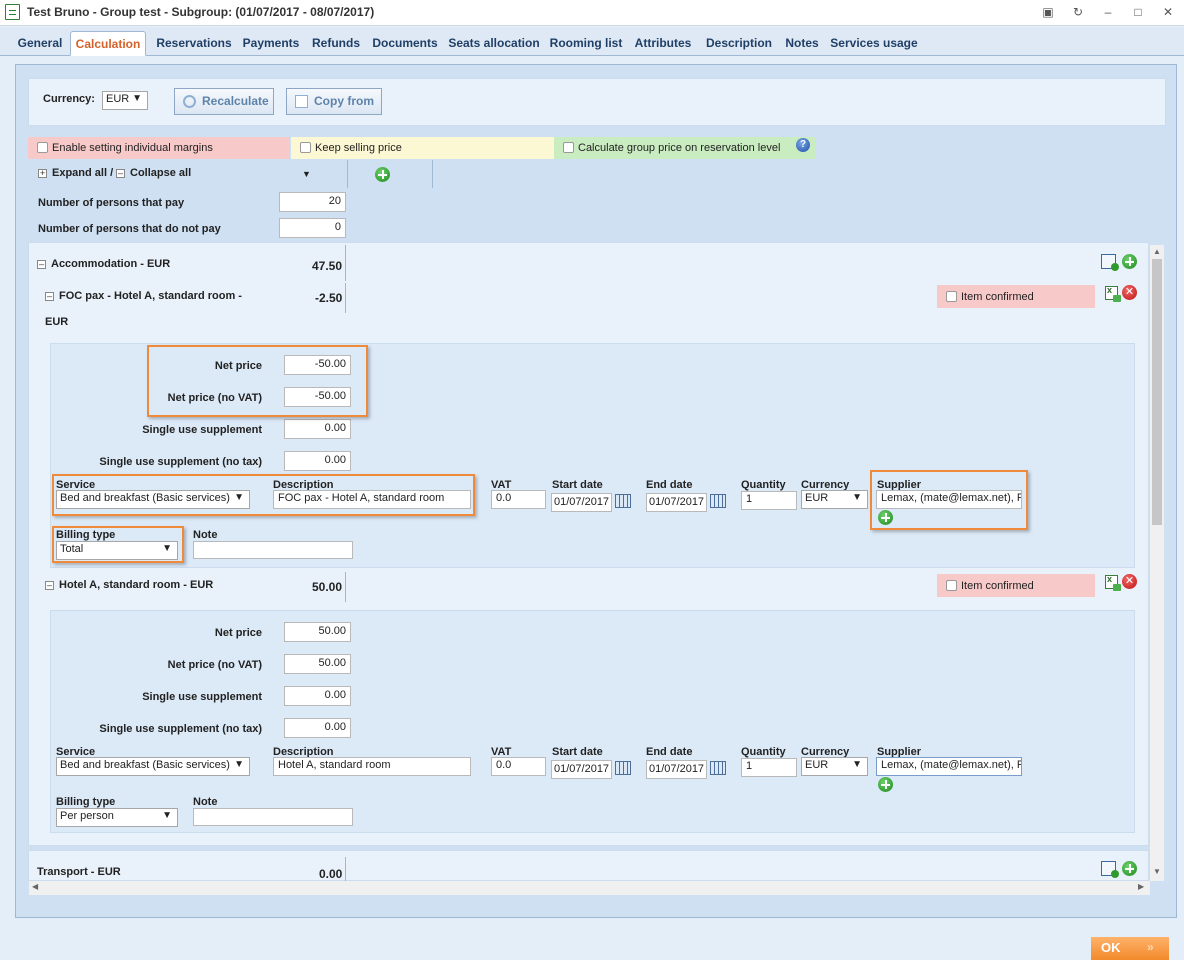 Image resolution: width=1184 pixels, height=960 pixels. What do you see at coordinates (41, 264) in the screenshot?
I see `collapse-accommodation-icon: –` at bounding box center [41, 264].